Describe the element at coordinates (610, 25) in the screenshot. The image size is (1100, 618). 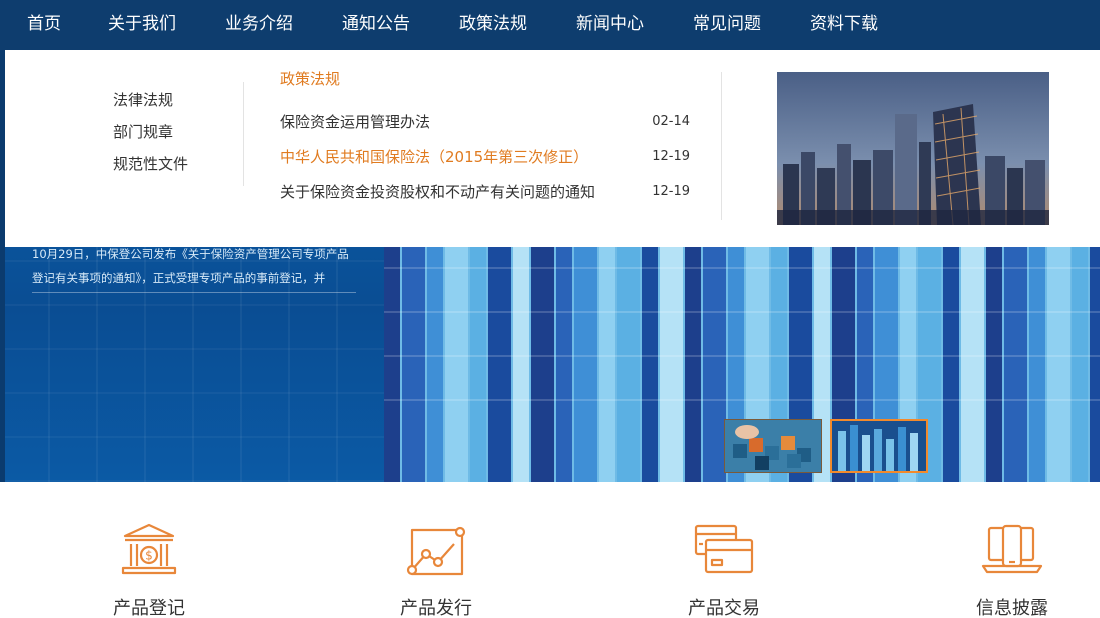
I see `nav-news: 新闻中心` at that location.